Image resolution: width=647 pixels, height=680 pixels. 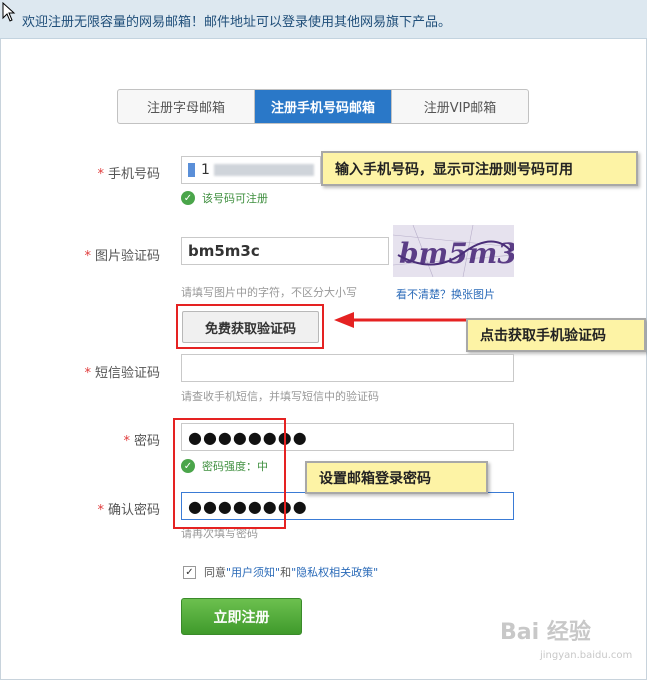 What do you see at coordinates (9, 12) in the screenshot?
I see `mouse-cursor-icon` at bounding box center [9, 12].